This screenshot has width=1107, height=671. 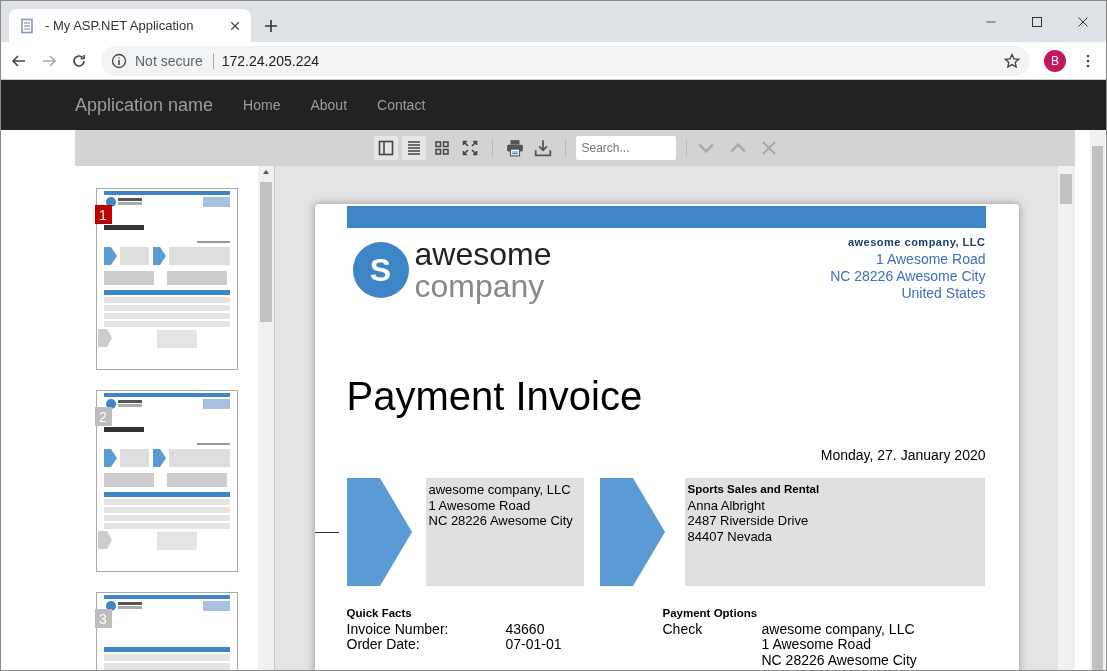 I want to click on nav-link: Contact, so click(x=401, y=105).